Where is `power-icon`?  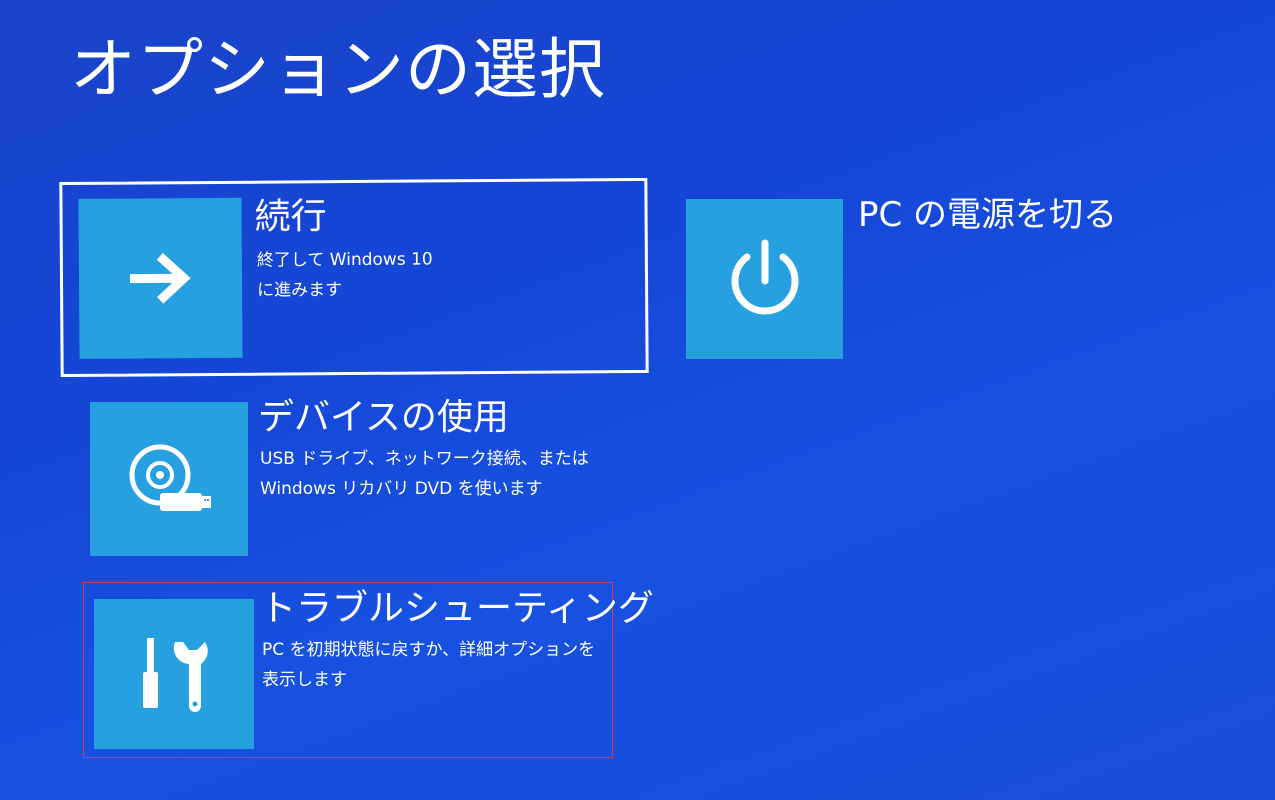
power-icon is located at coordinates (764, 279).